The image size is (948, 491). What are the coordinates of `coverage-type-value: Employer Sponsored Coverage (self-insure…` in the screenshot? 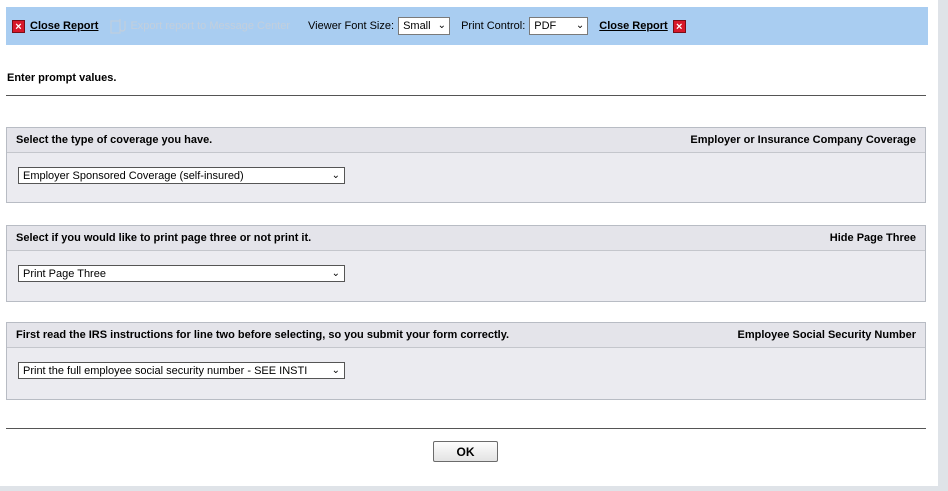 It's located at (133, 175).